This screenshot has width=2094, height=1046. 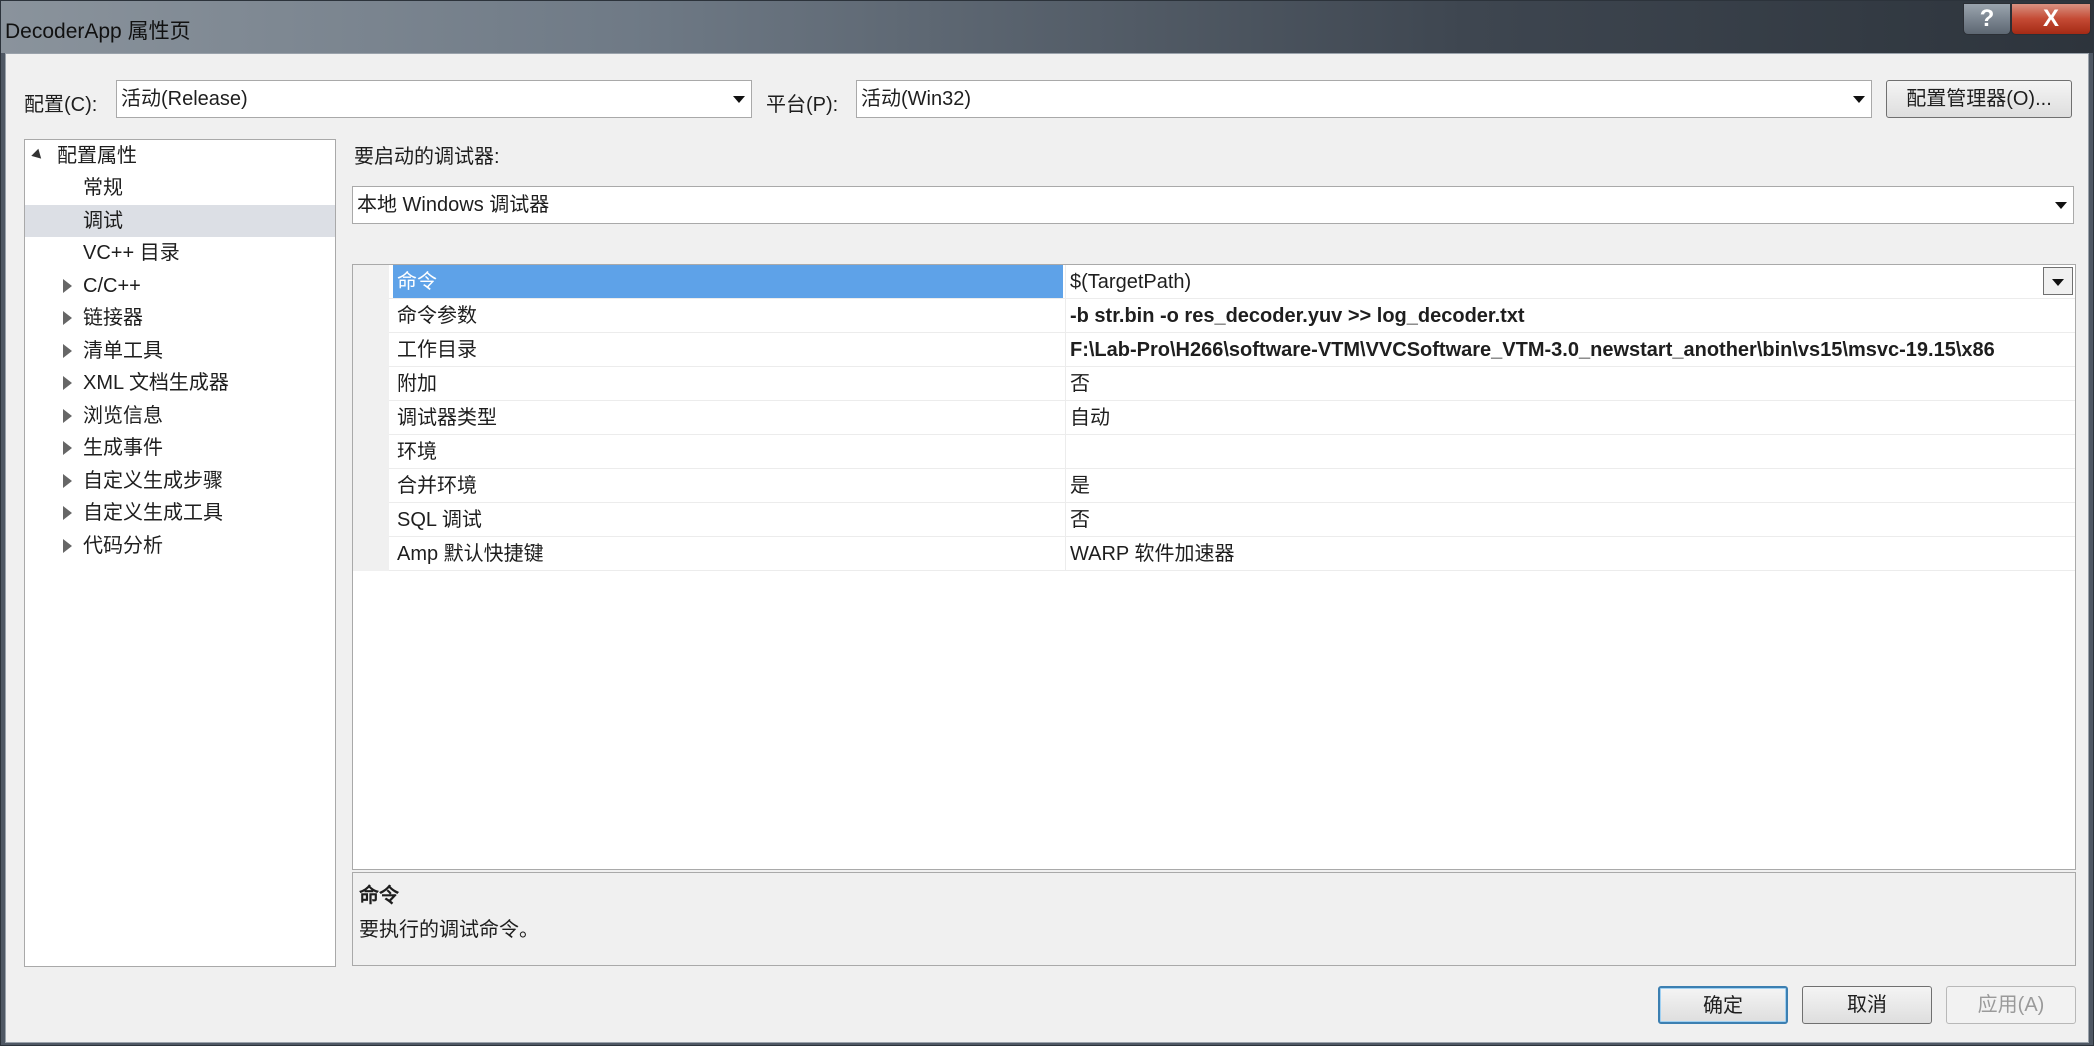 I want to click on tree-item-label: VC++ 目录, so click(x=131, y=253).